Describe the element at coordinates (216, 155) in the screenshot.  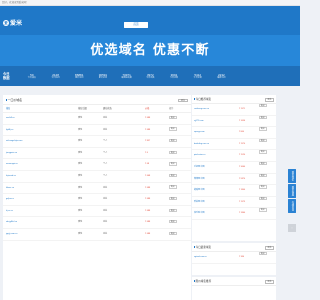
I see `domain-link: pinchetuo.cn` at that location.